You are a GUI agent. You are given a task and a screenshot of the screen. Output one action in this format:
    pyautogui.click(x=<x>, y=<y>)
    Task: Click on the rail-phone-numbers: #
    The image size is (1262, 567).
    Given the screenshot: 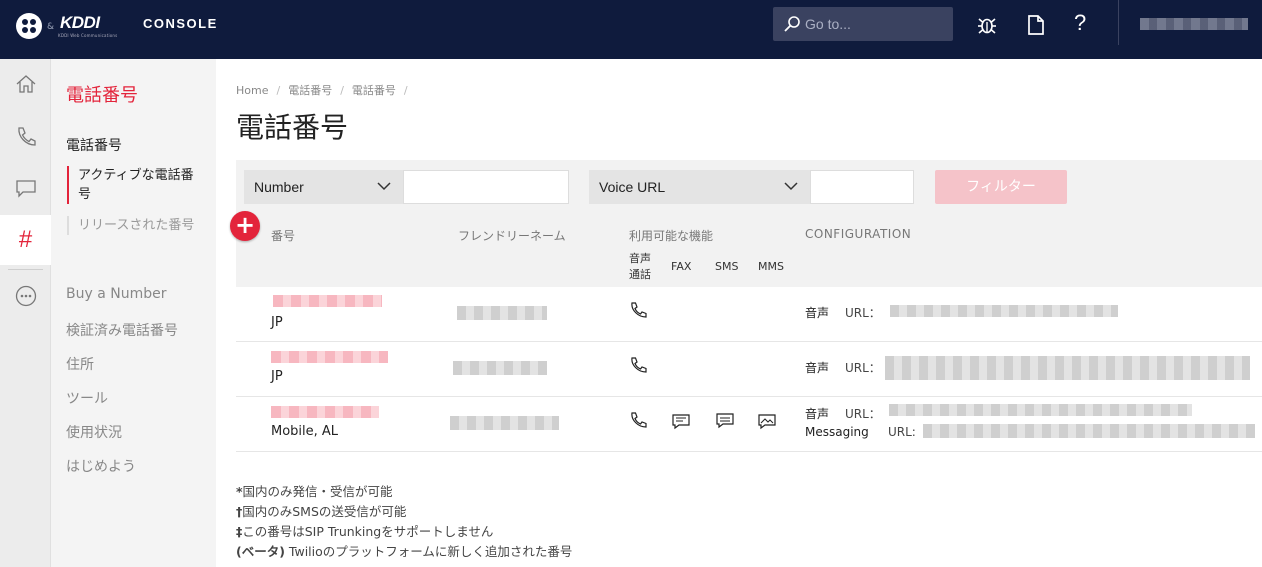 What is the action you would take?
    pyautogui.click(x=25, y=240)
    